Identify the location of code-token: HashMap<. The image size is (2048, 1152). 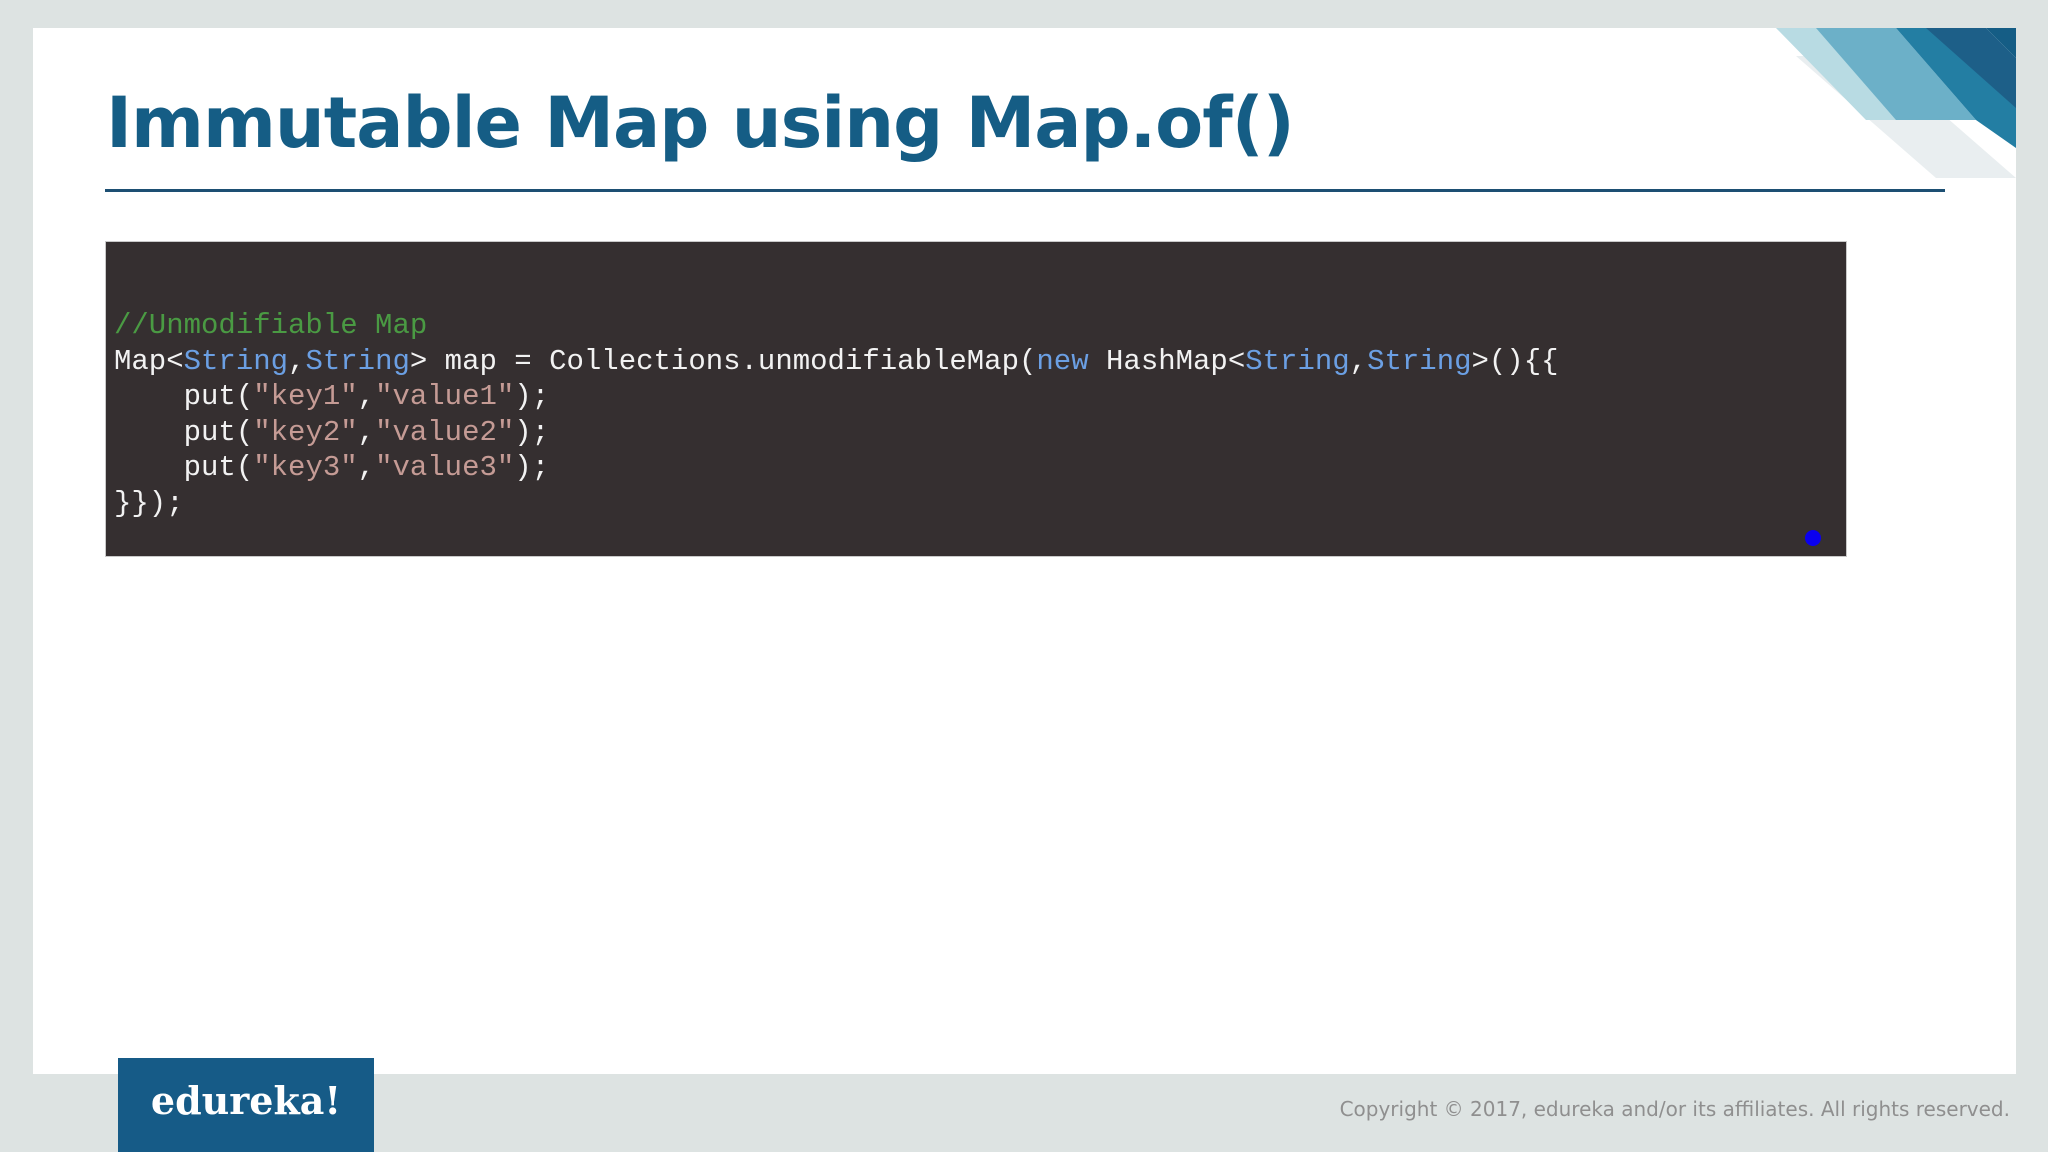
(1167, 361).